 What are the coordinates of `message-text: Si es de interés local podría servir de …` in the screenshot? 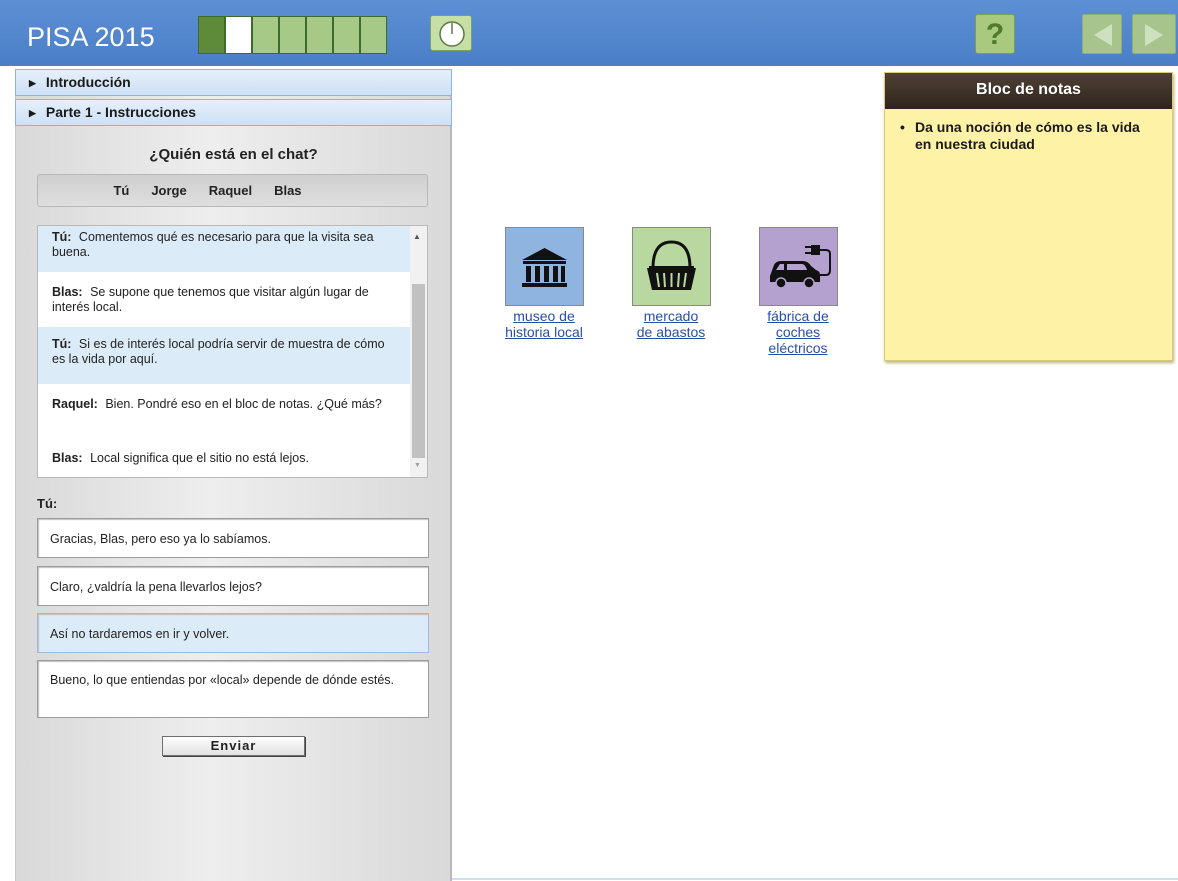 It's located at (218, 351).